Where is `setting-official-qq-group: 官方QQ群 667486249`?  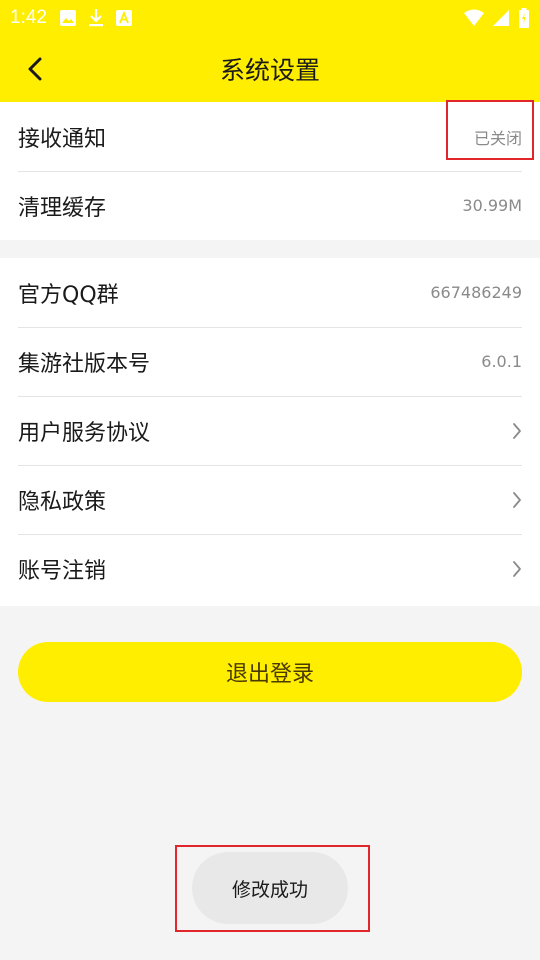
setting-official-qq-group: 官方QQ群 667486249 is located at coordinates (270, 292).